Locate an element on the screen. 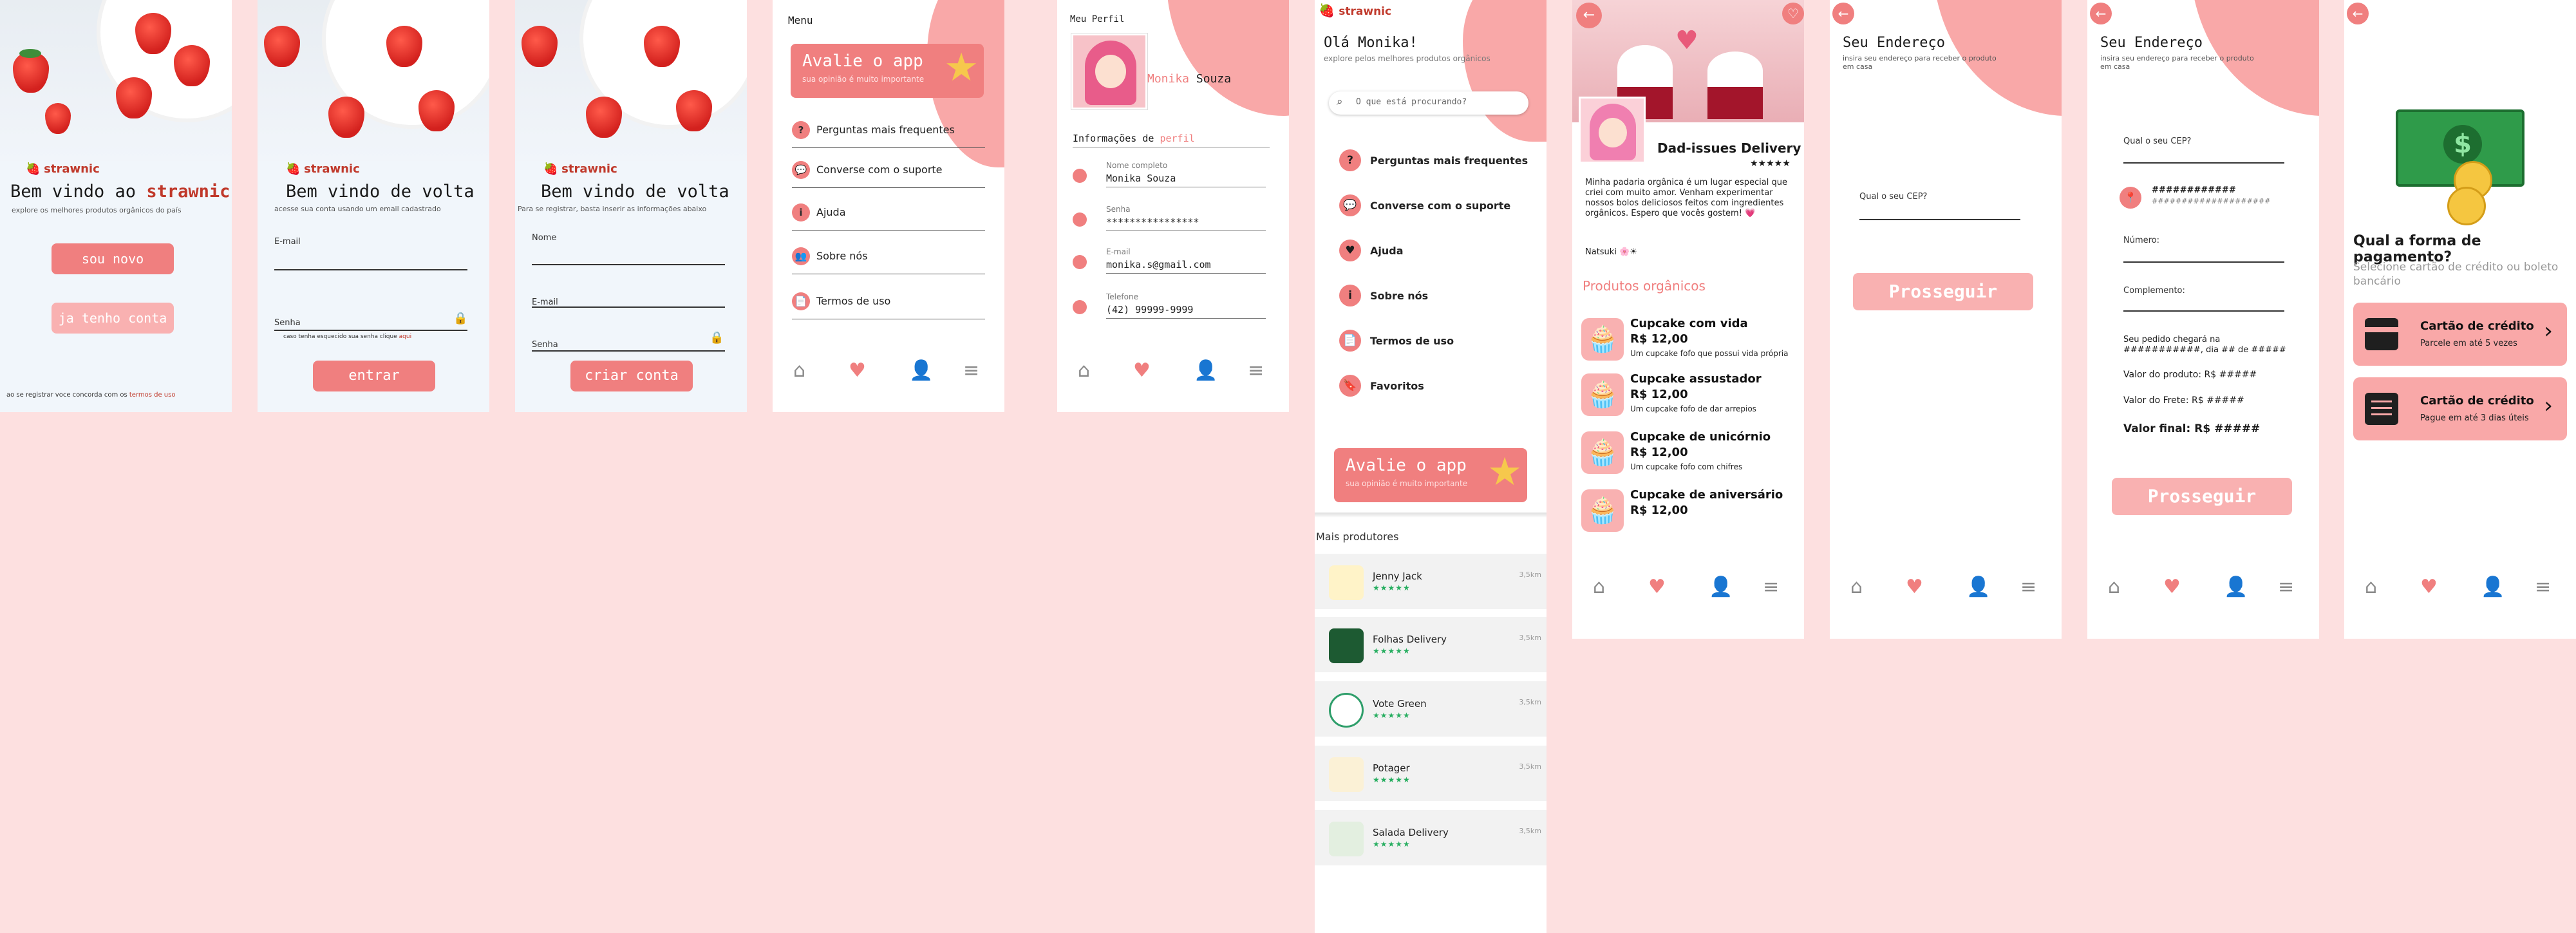 This screenshot has height=933, width=2576. number-field is located at coordinates (2203, 262).